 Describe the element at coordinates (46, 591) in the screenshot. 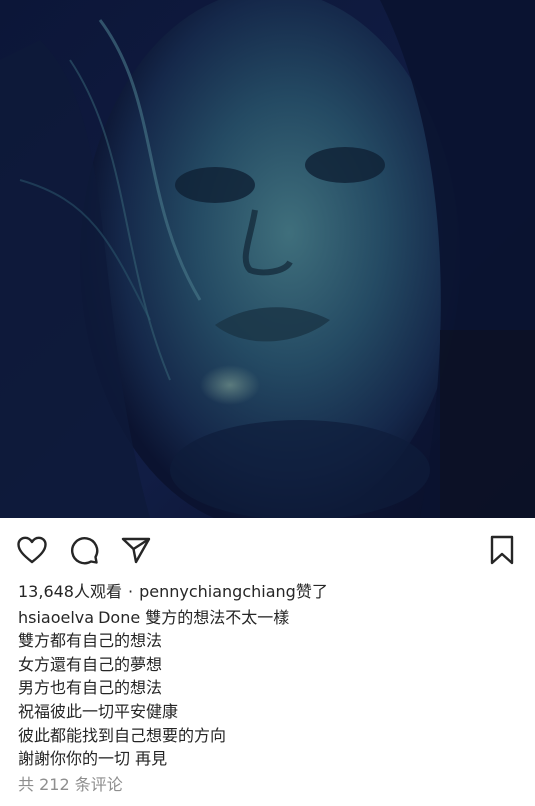

I see `views-count: 13,648` at that location.